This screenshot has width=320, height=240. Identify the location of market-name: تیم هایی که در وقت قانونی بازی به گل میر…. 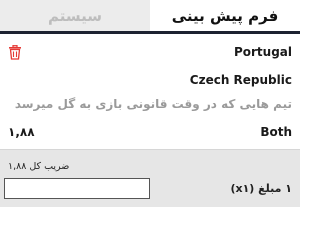
(153, 104).